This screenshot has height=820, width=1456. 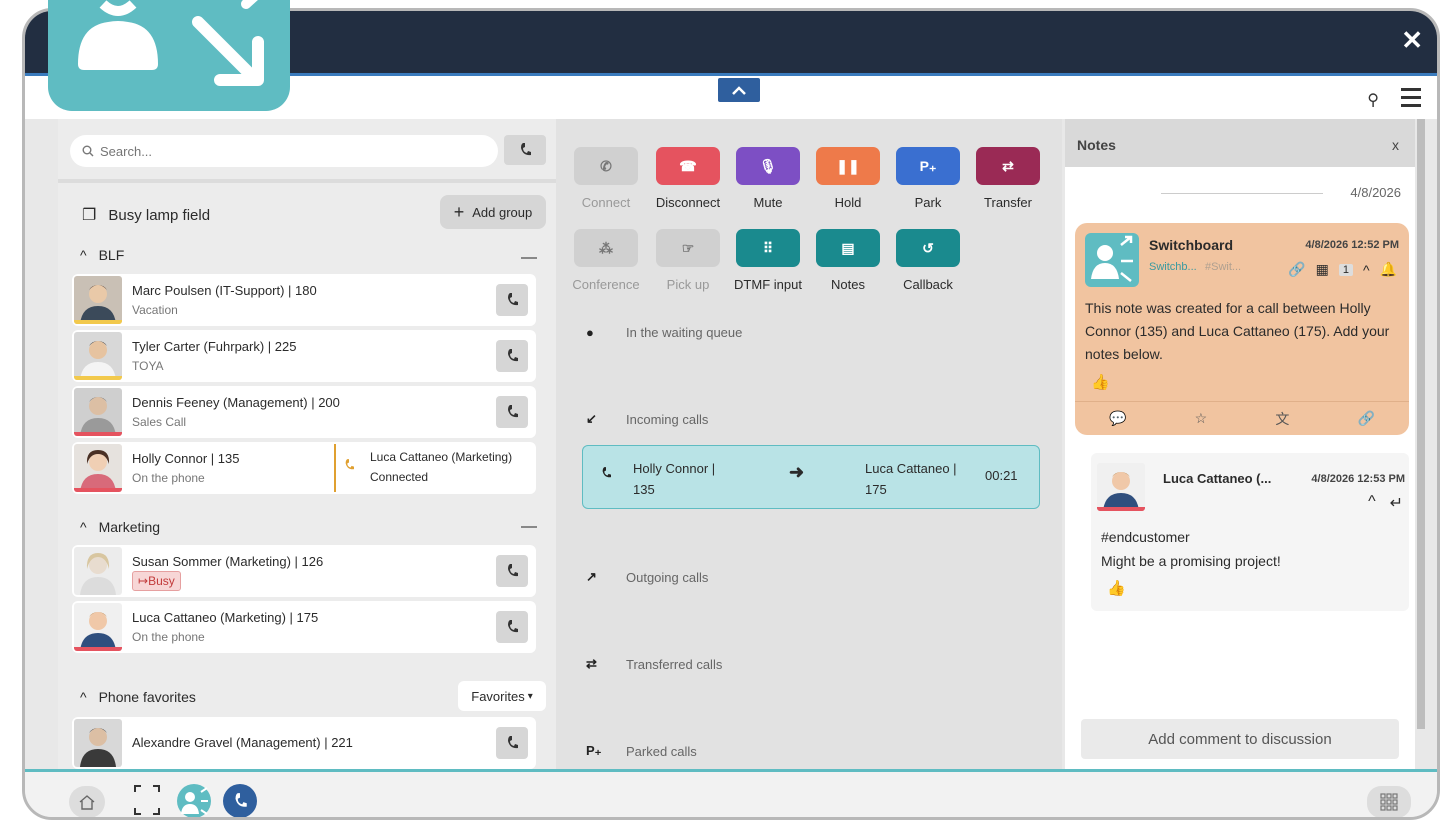 I want to click on contact-row: Tyler Carter (Fuhrpark) | 225 TOYA, so click(x=304, y=356).